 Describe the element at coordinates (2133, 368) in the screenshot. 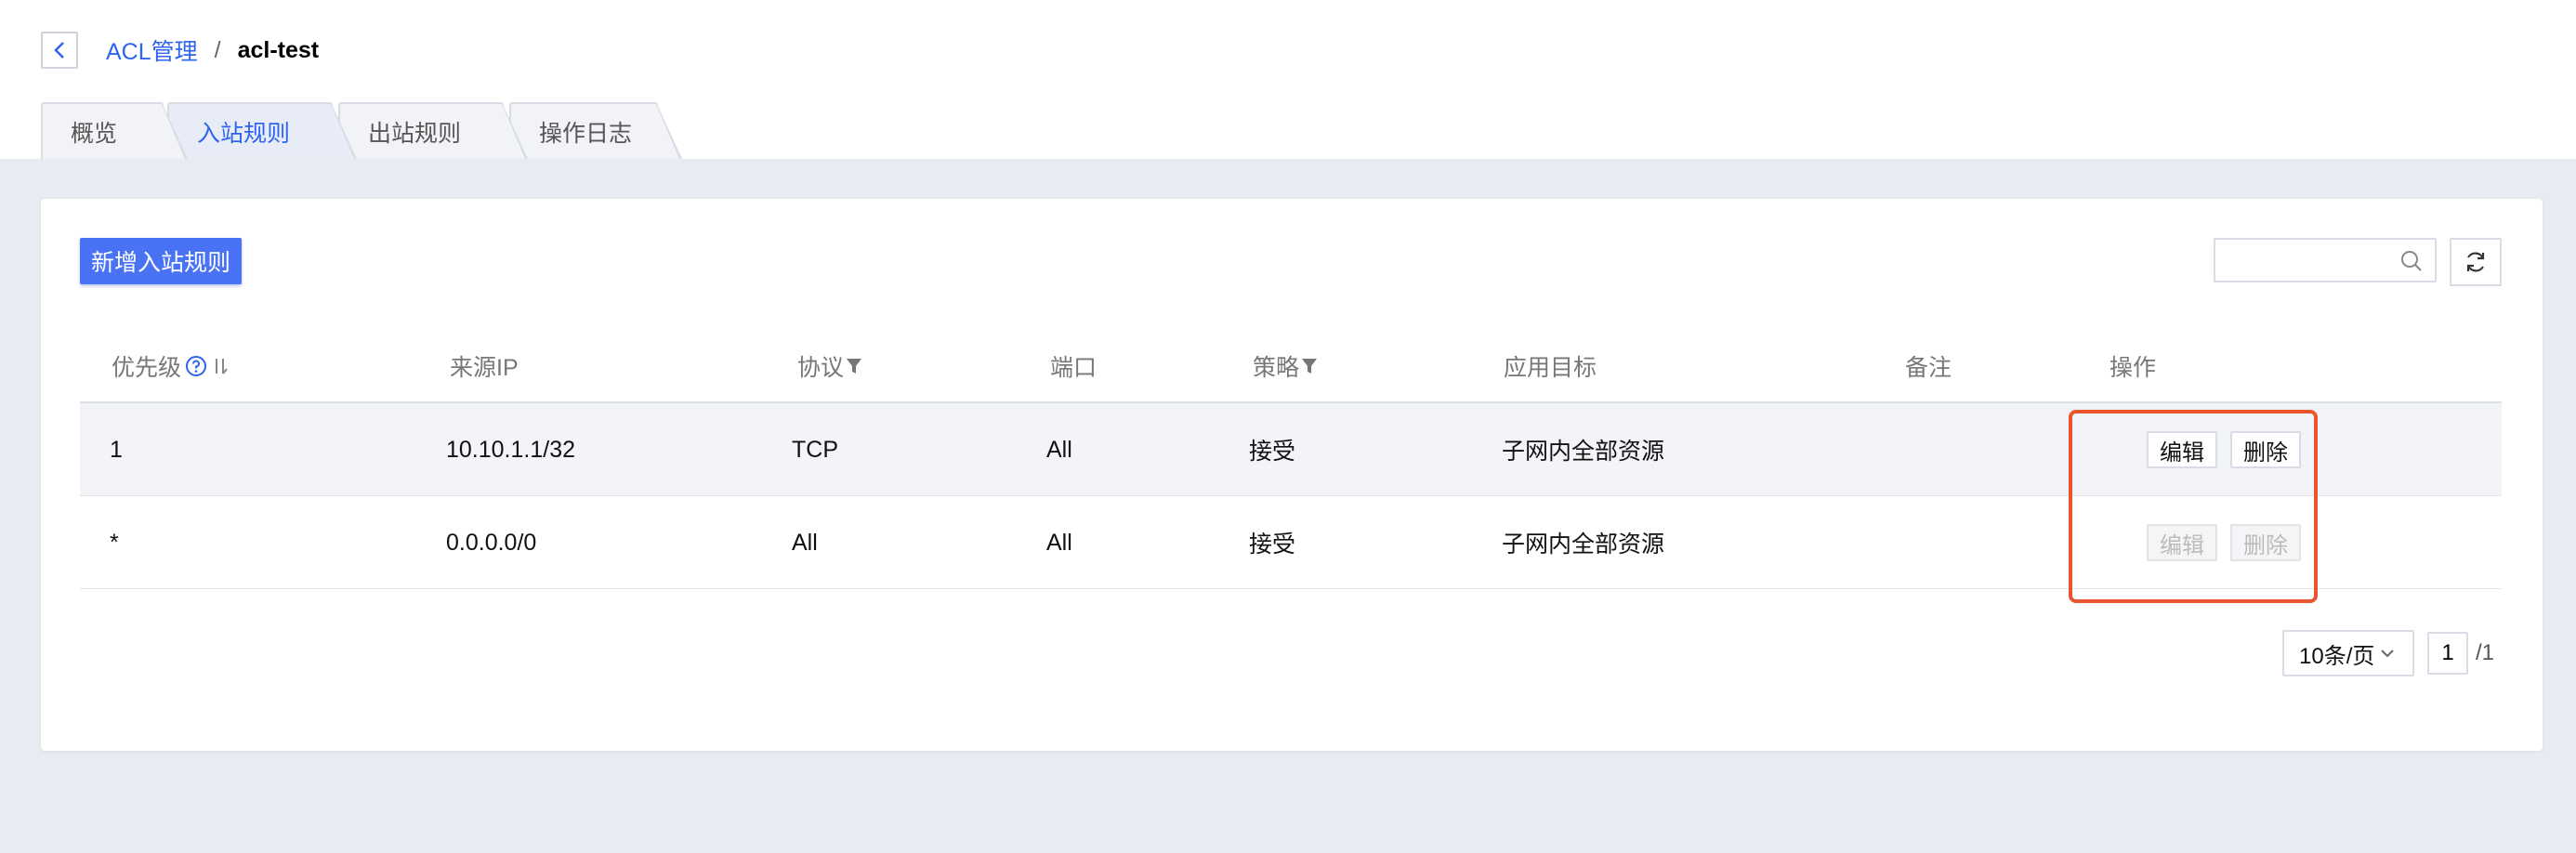

I see `header-actions: 操作` at that location.